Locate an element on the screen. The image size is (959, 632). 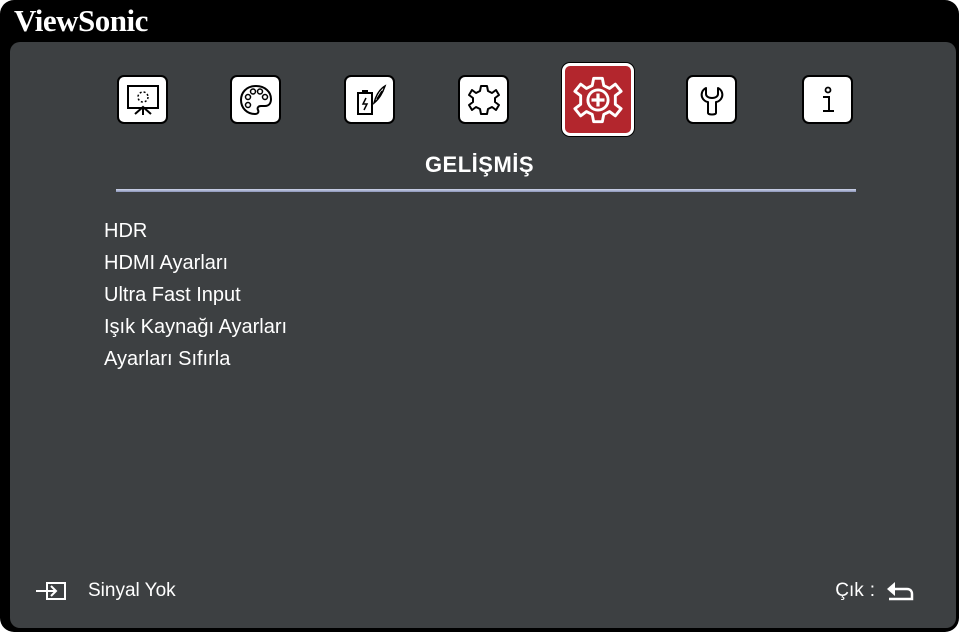
tab-advanced is located at coordinates (598, 99).